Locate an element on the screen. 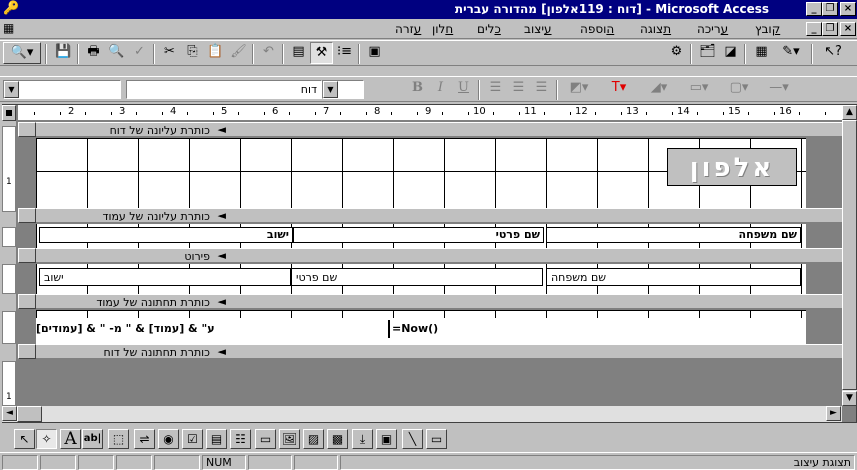 The width and height of the screenshot is (857, 470). object-combo: ▼ is located at coordinates (62, 89).